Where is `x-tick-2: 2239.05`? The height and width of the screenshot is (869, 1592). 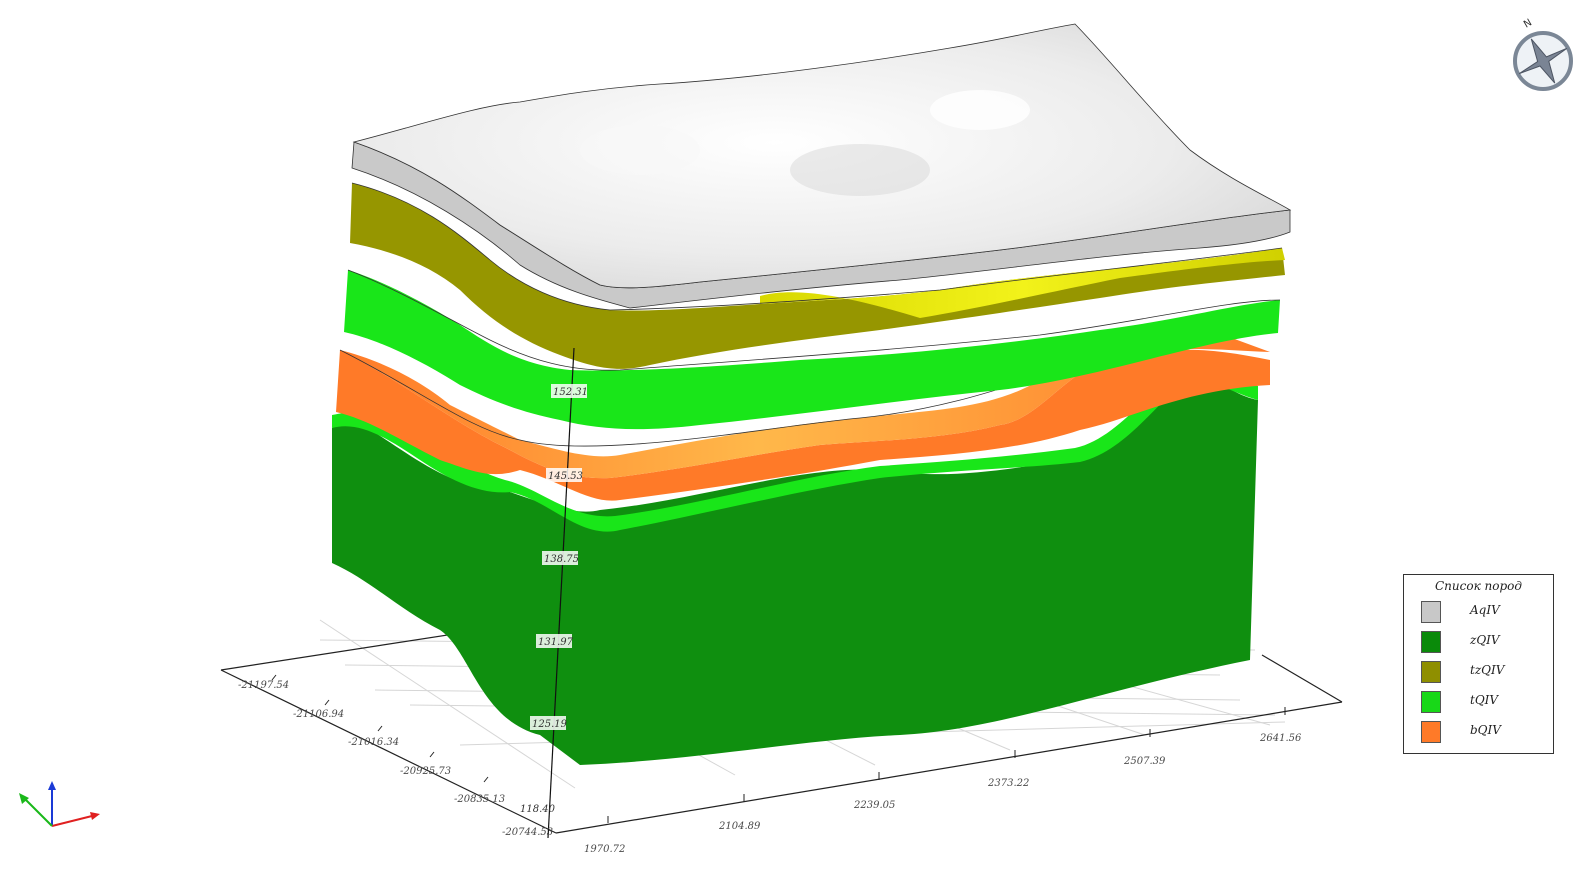
x-tick-2: 2239.05 is located at coordinates (874, 805).